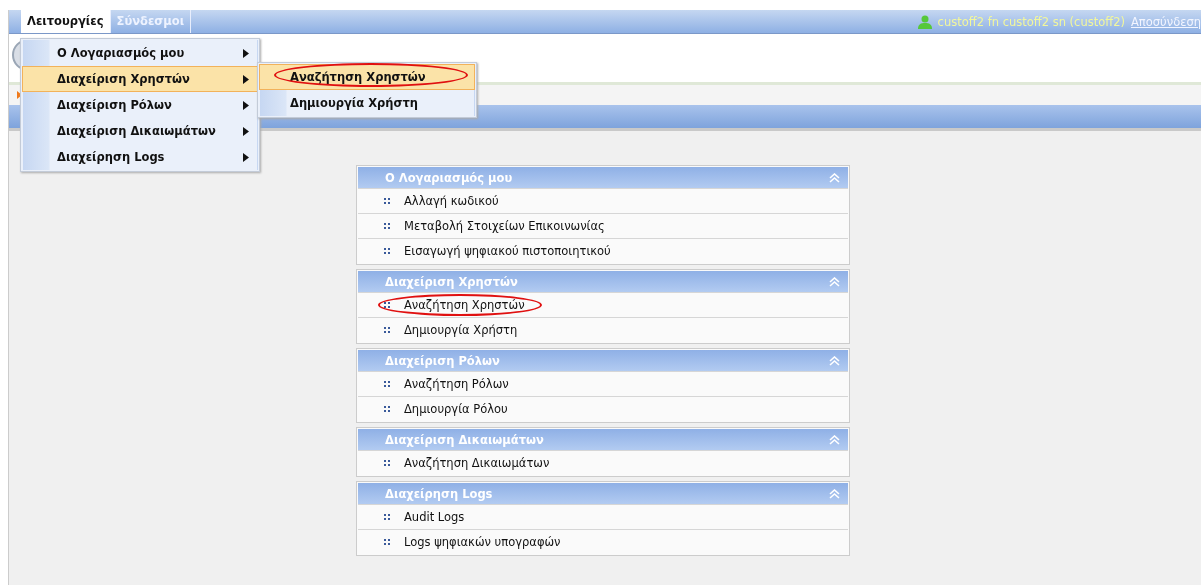 The height and width of the screenshot is (585, 1201). Describe the element at coordinates (504, 226) in the screenshot. I see `panel-link: Μεταβολή Στοιχείων Επικοινωνίας` at that location.